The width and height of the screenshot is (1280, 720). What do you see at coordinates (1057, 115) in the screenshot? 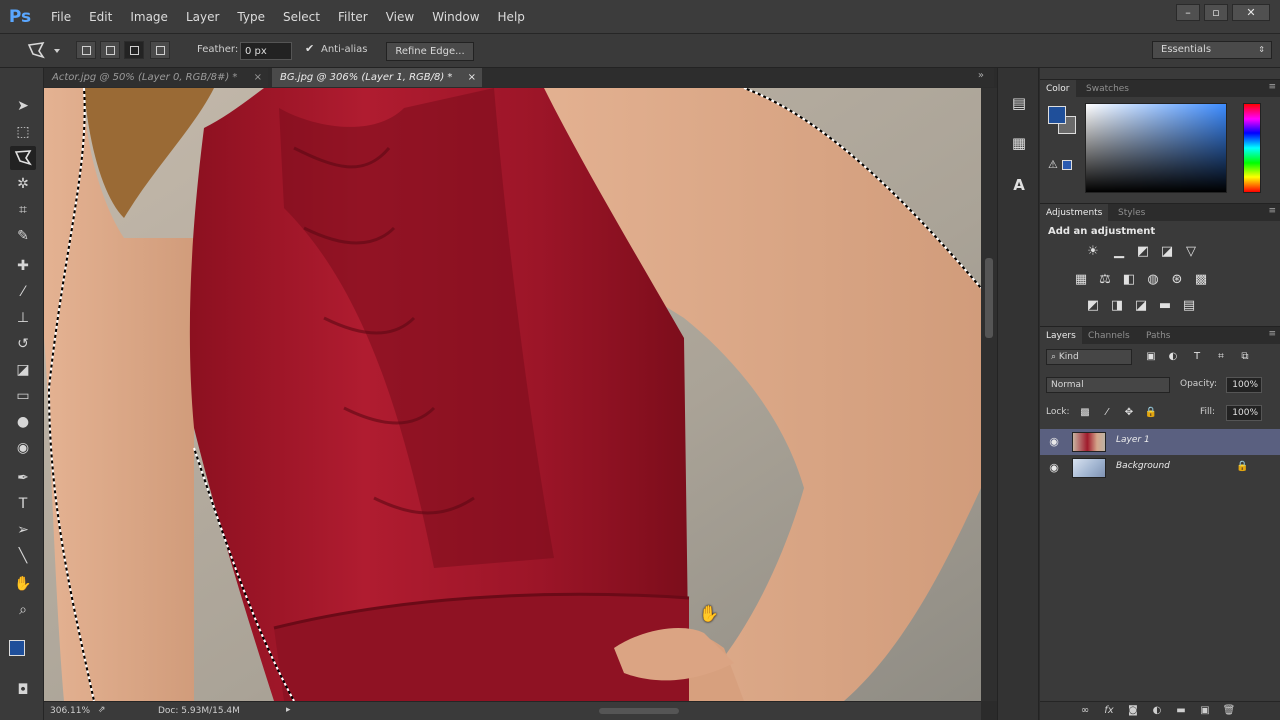
I see `color-foreground-swatch` at bounding box center [1057, 115].